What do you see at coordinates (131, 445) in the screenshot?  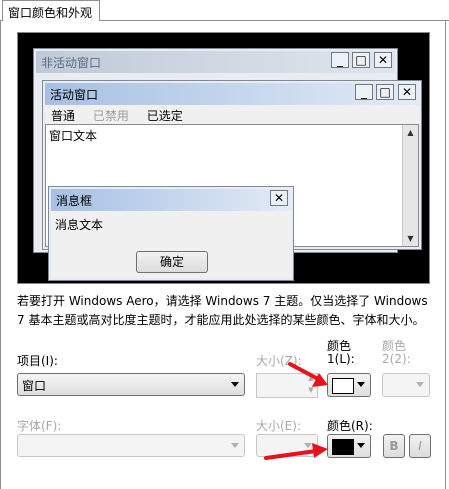 I see `font-select` at bounding box center [131, 445].